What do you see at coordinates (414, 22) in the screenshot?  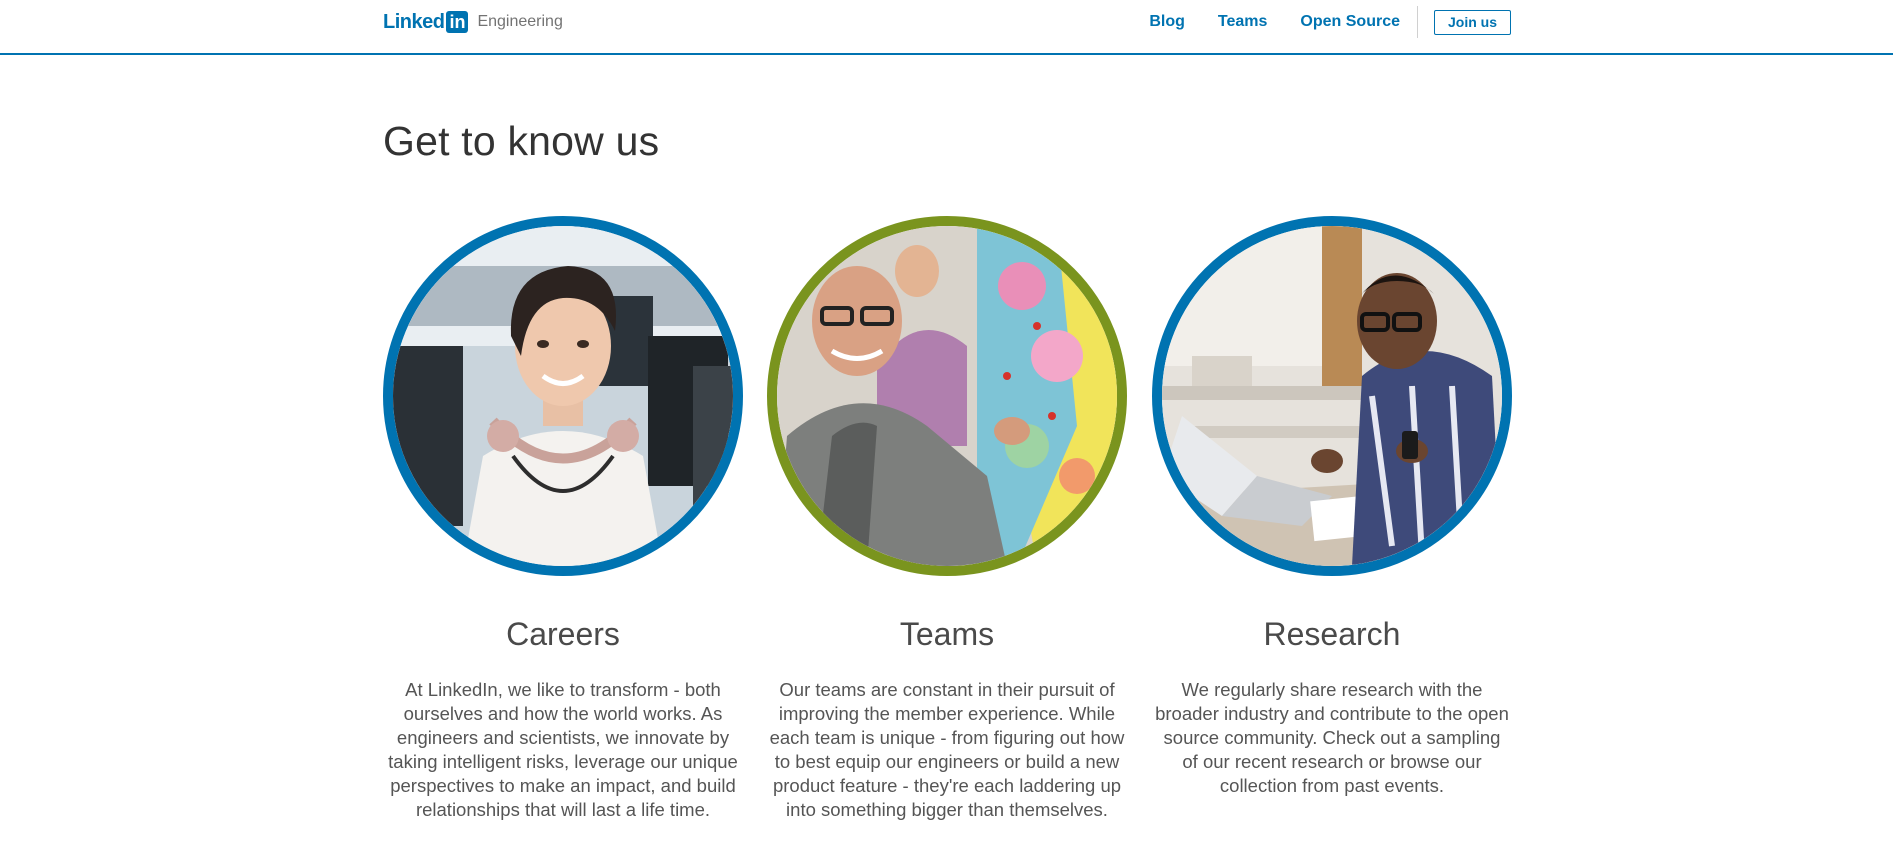 I see `logo-wordmark: Linked` at bounding box center [414, 22].